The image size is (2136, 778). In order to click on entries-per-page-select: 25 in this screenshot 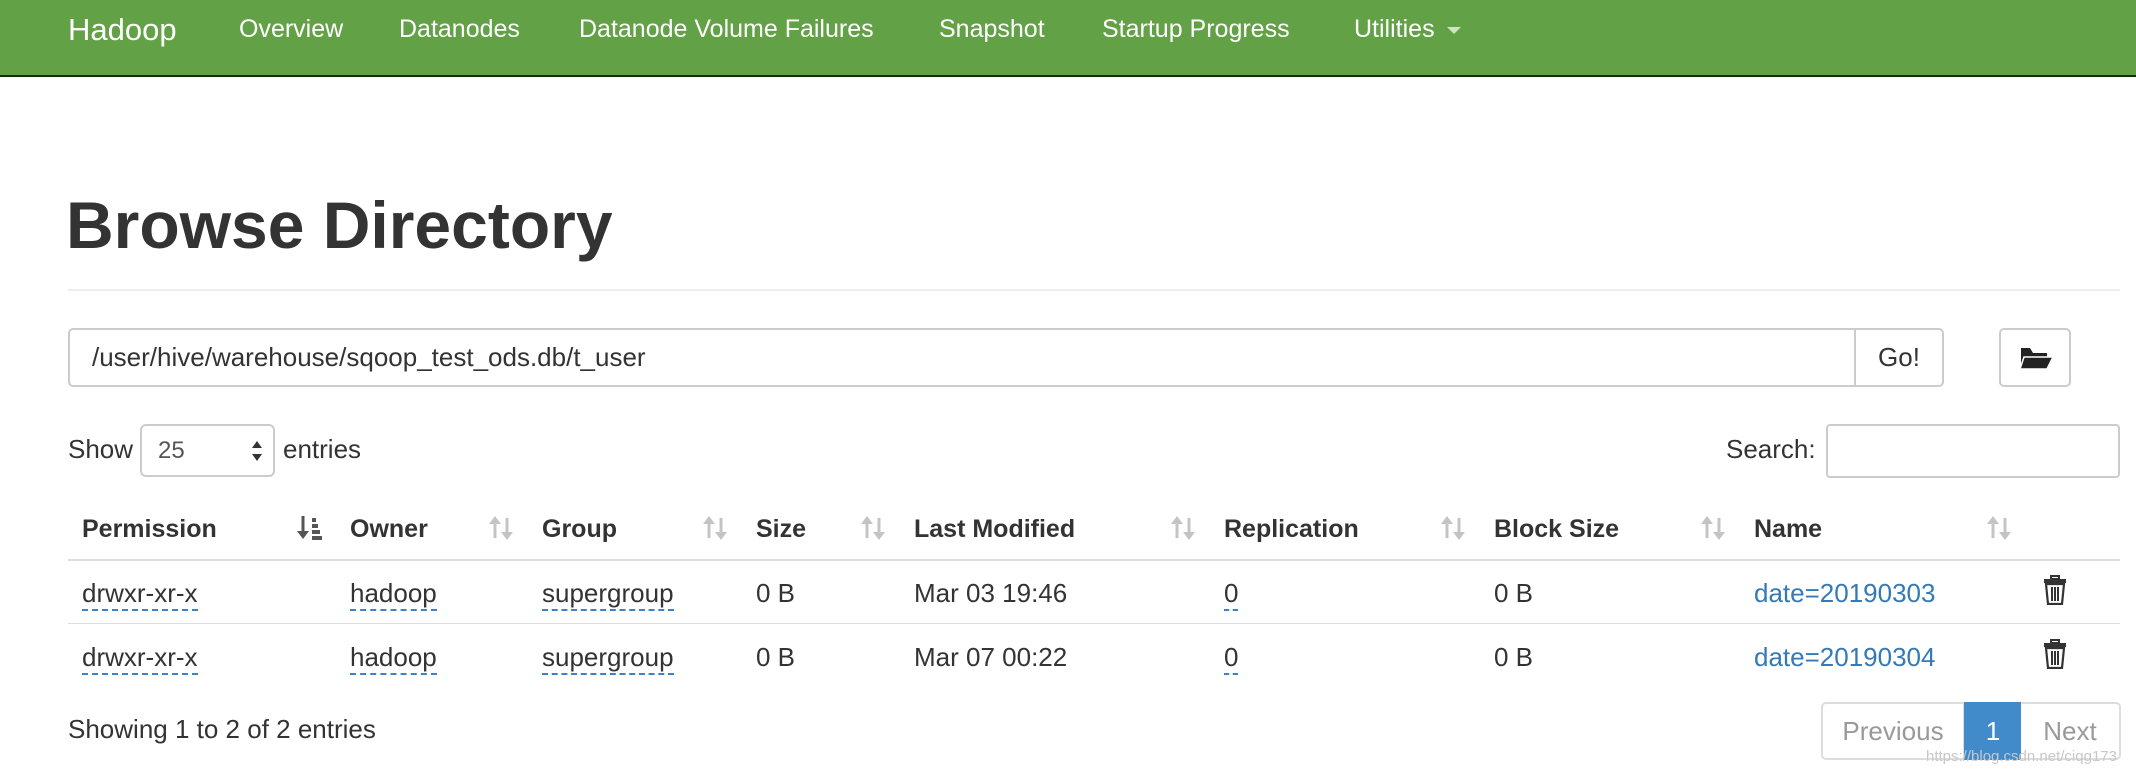, I will do `click(207, 450)`.